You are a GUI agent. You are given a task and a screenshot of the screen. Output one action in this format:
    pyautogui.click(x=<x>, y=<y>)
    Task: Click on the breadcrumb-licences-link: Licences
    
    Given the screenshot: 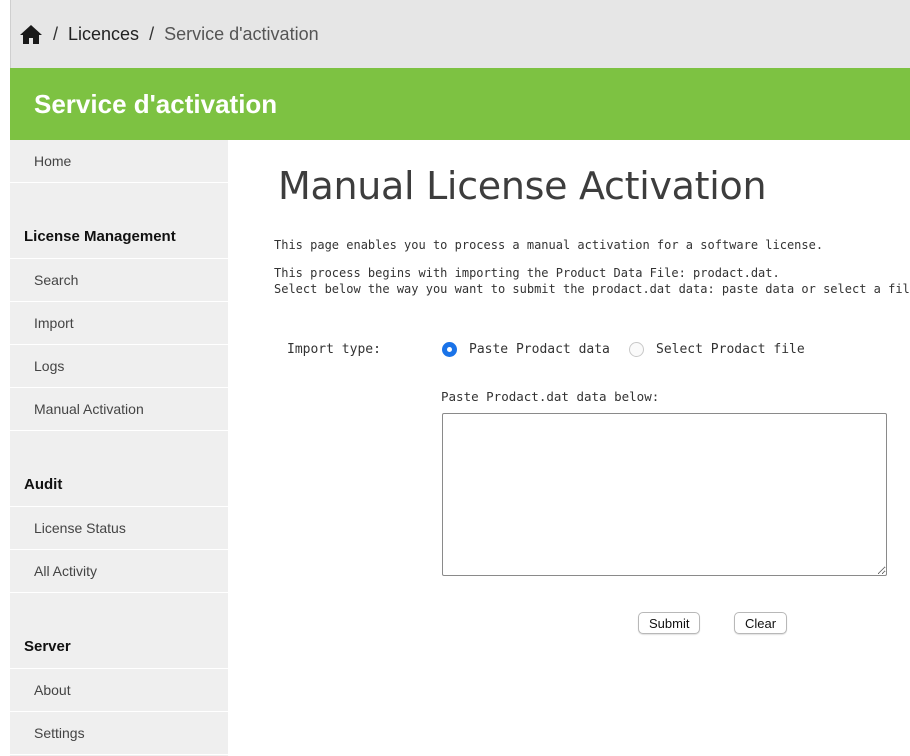 What is the action you would take?
    pyautogui.click(x=103, y=34)
    